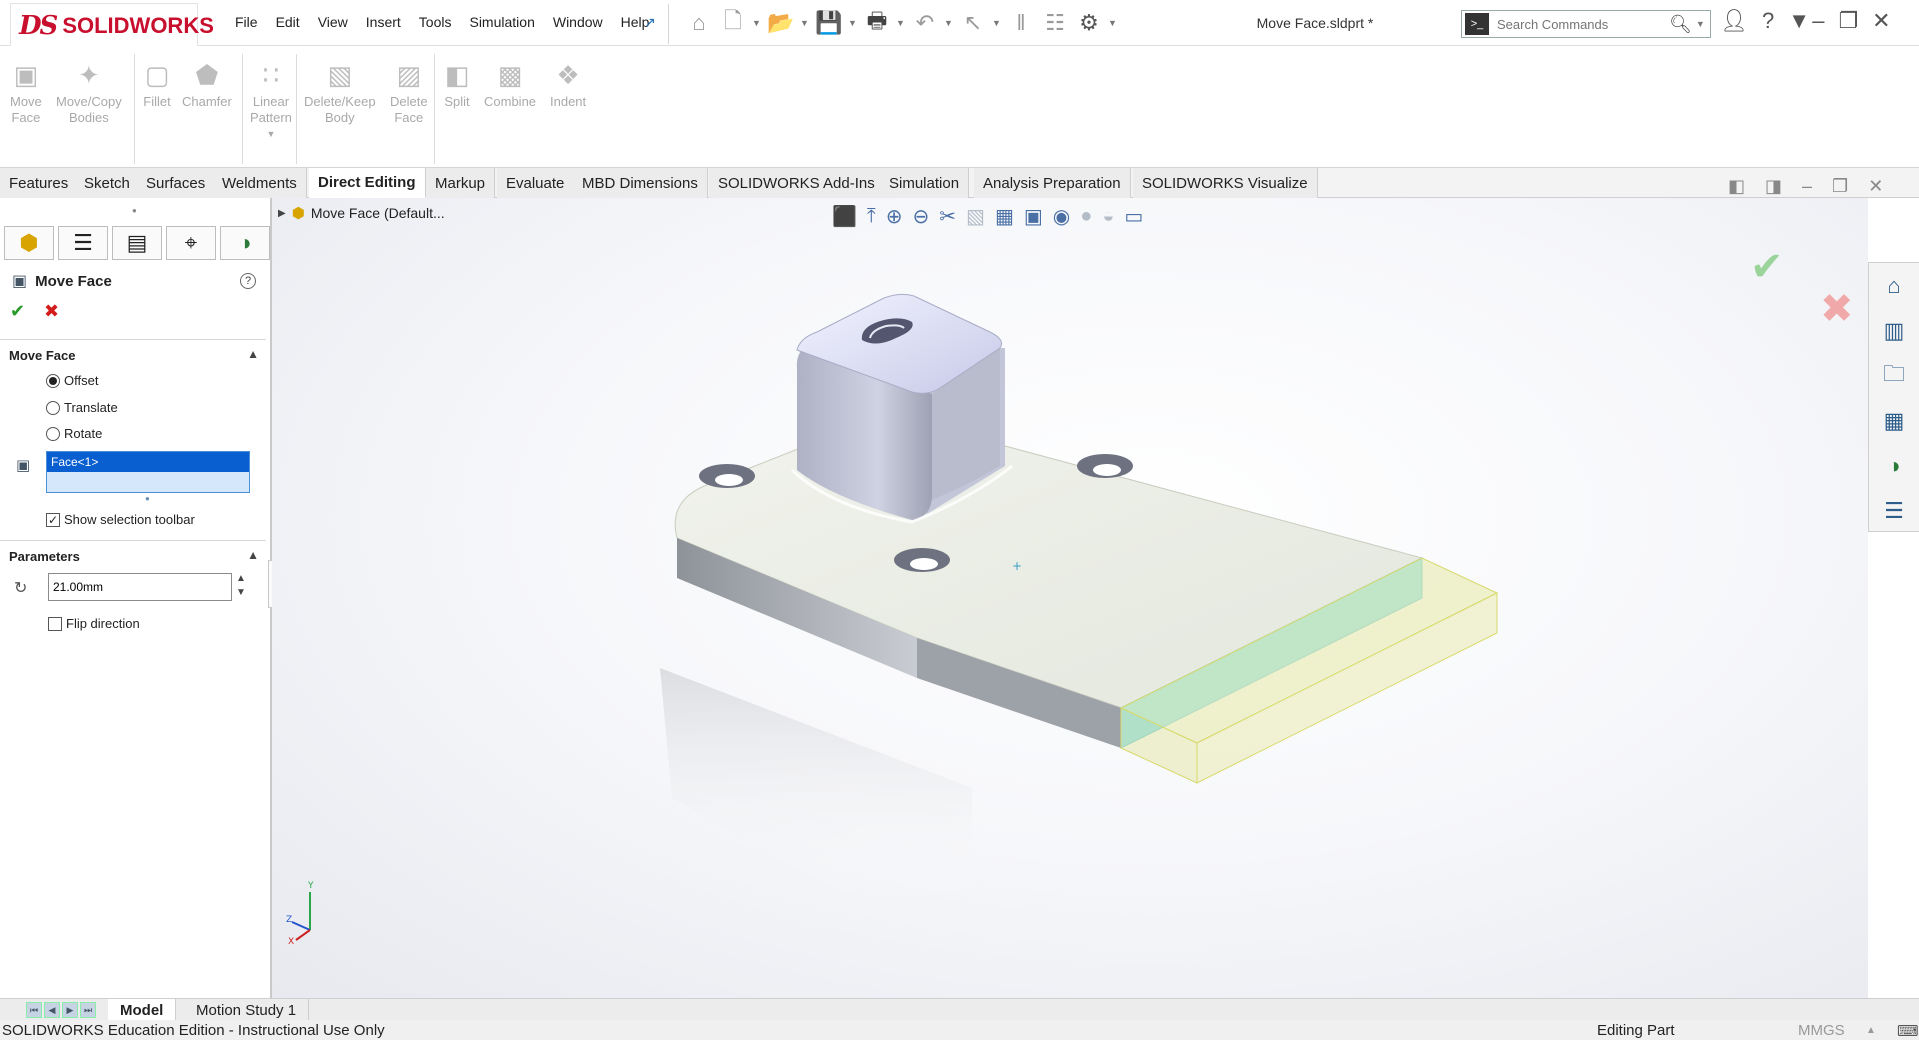  Describe the element at coordinates (34, 1010) in the screenshot. I see `first-tab-icon: ⏮` at that location.